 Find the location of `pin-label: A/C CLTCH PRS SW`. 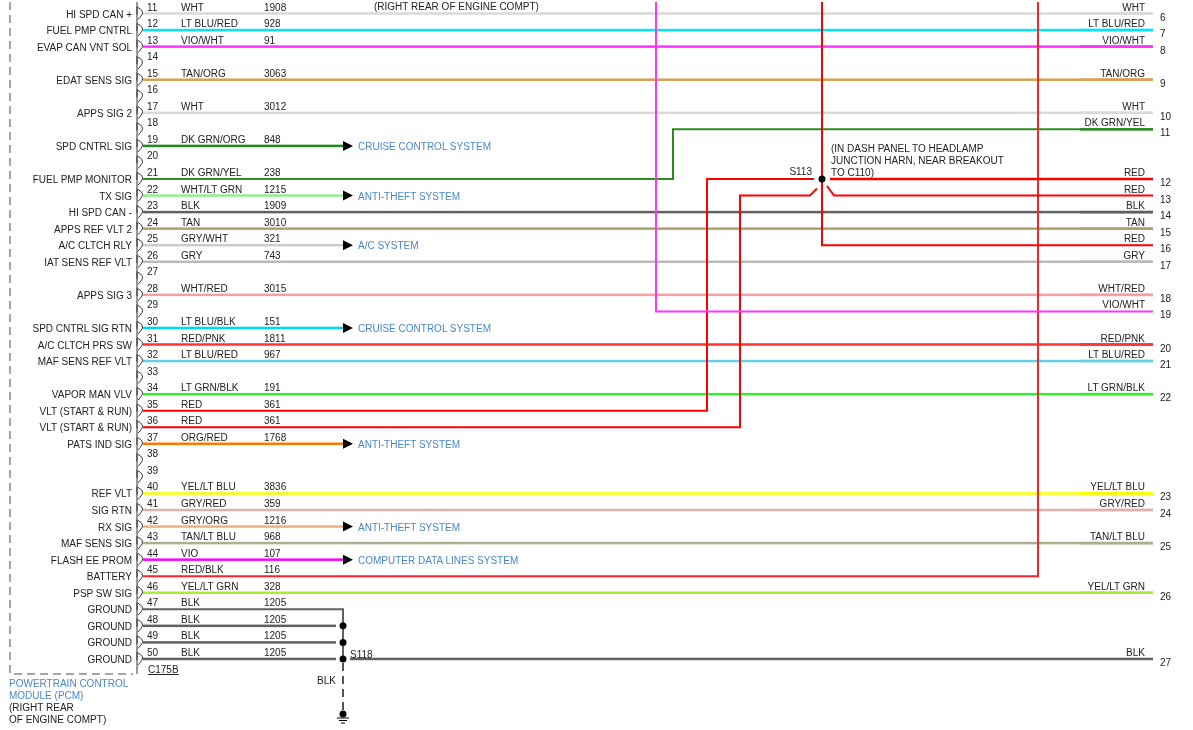

pin-label: A/C CLTCH PRS SW is located at coordinates (84, 345).